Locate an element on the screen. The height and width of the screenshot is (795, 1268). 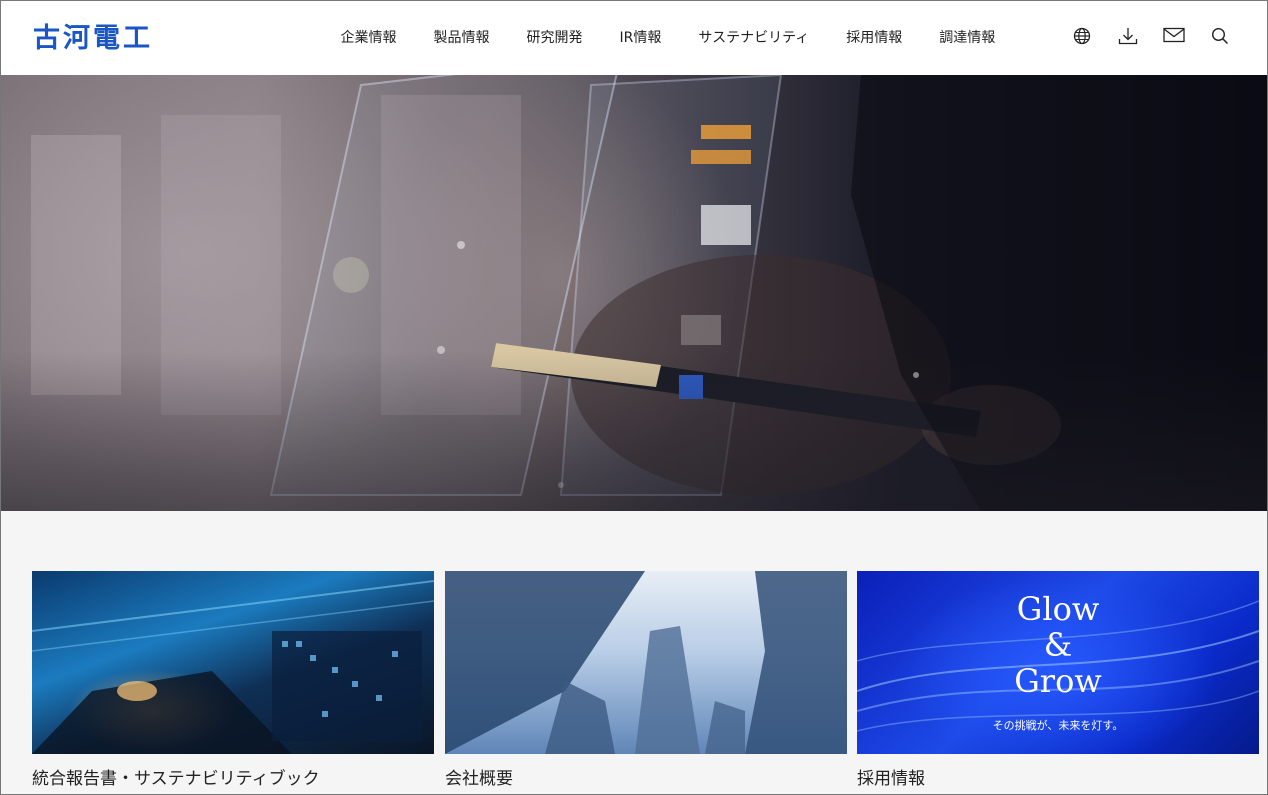
card-image: Glow & Grow その挑戦が、未来を灯す。 is located at coordinates (1058, 662).